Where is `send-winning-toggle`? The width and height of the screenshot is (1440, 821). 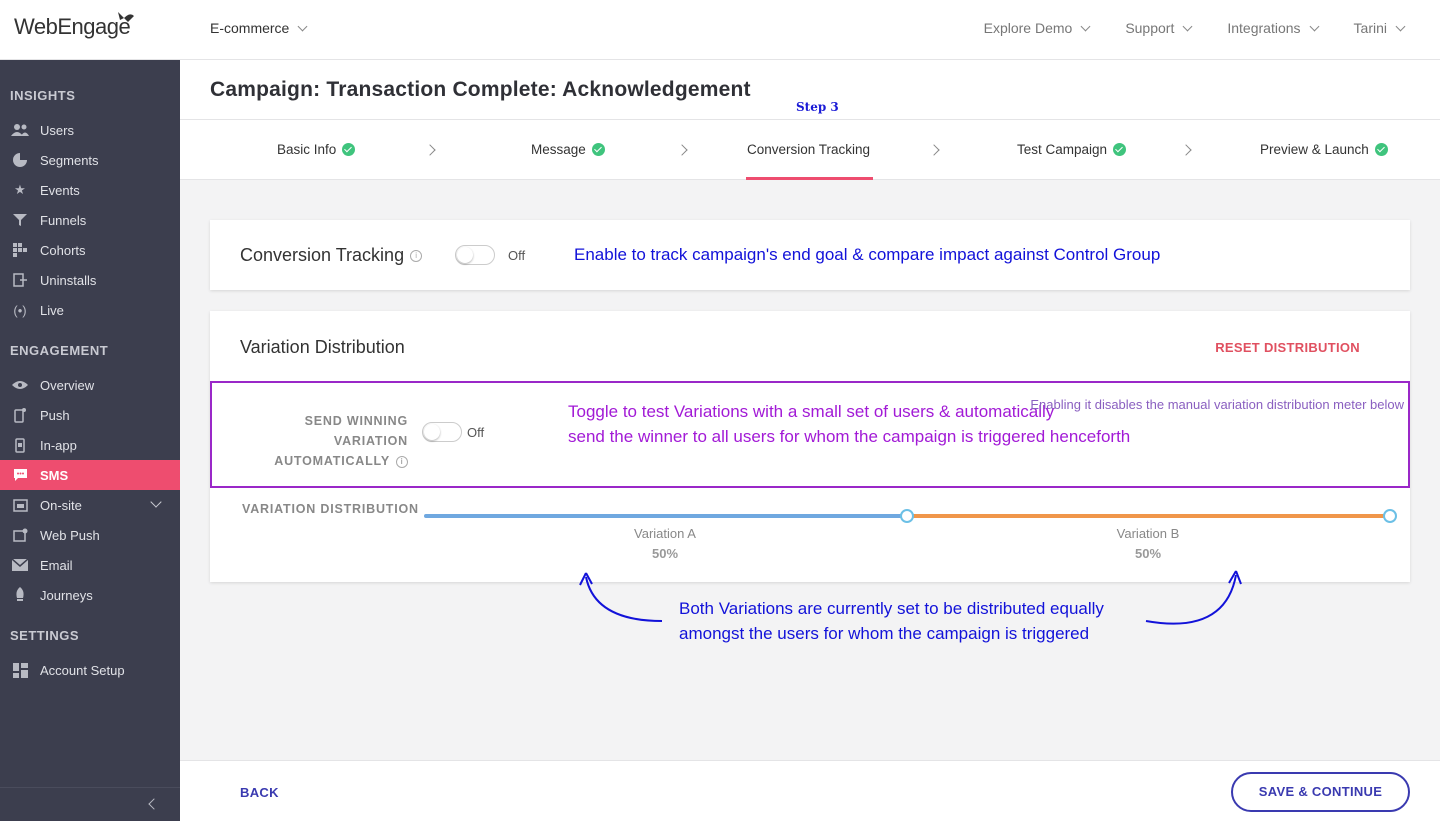 send-winning-toggle is located at coordinates (442, 432).